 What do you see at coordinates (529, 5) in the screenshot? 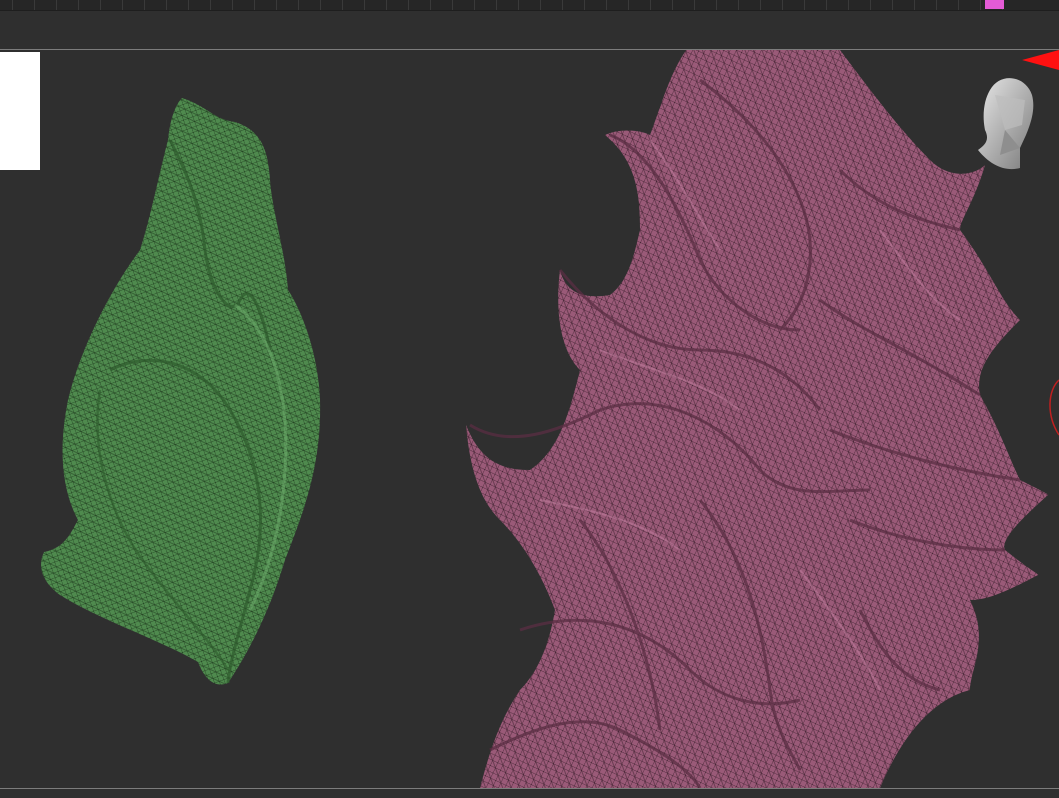
I see `top-toolbar-strip` at bounding box center [529, 5].